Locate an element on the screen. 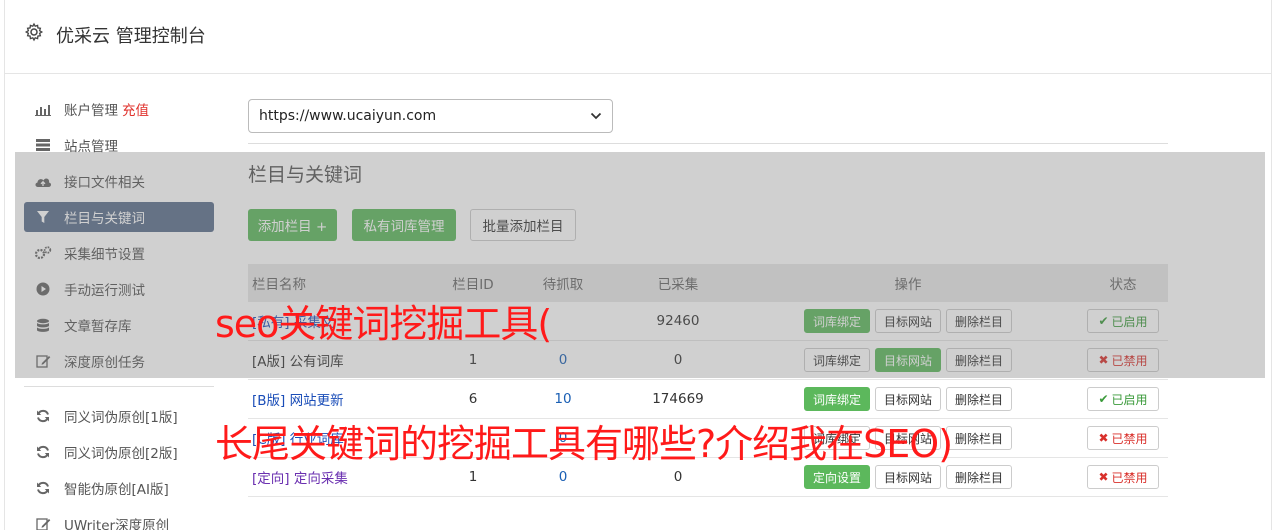 The height and width of the screenshot is (530, 1279). sidebar-item-label: 智能伪原创[AI版] is located at coordinates (116, 490).